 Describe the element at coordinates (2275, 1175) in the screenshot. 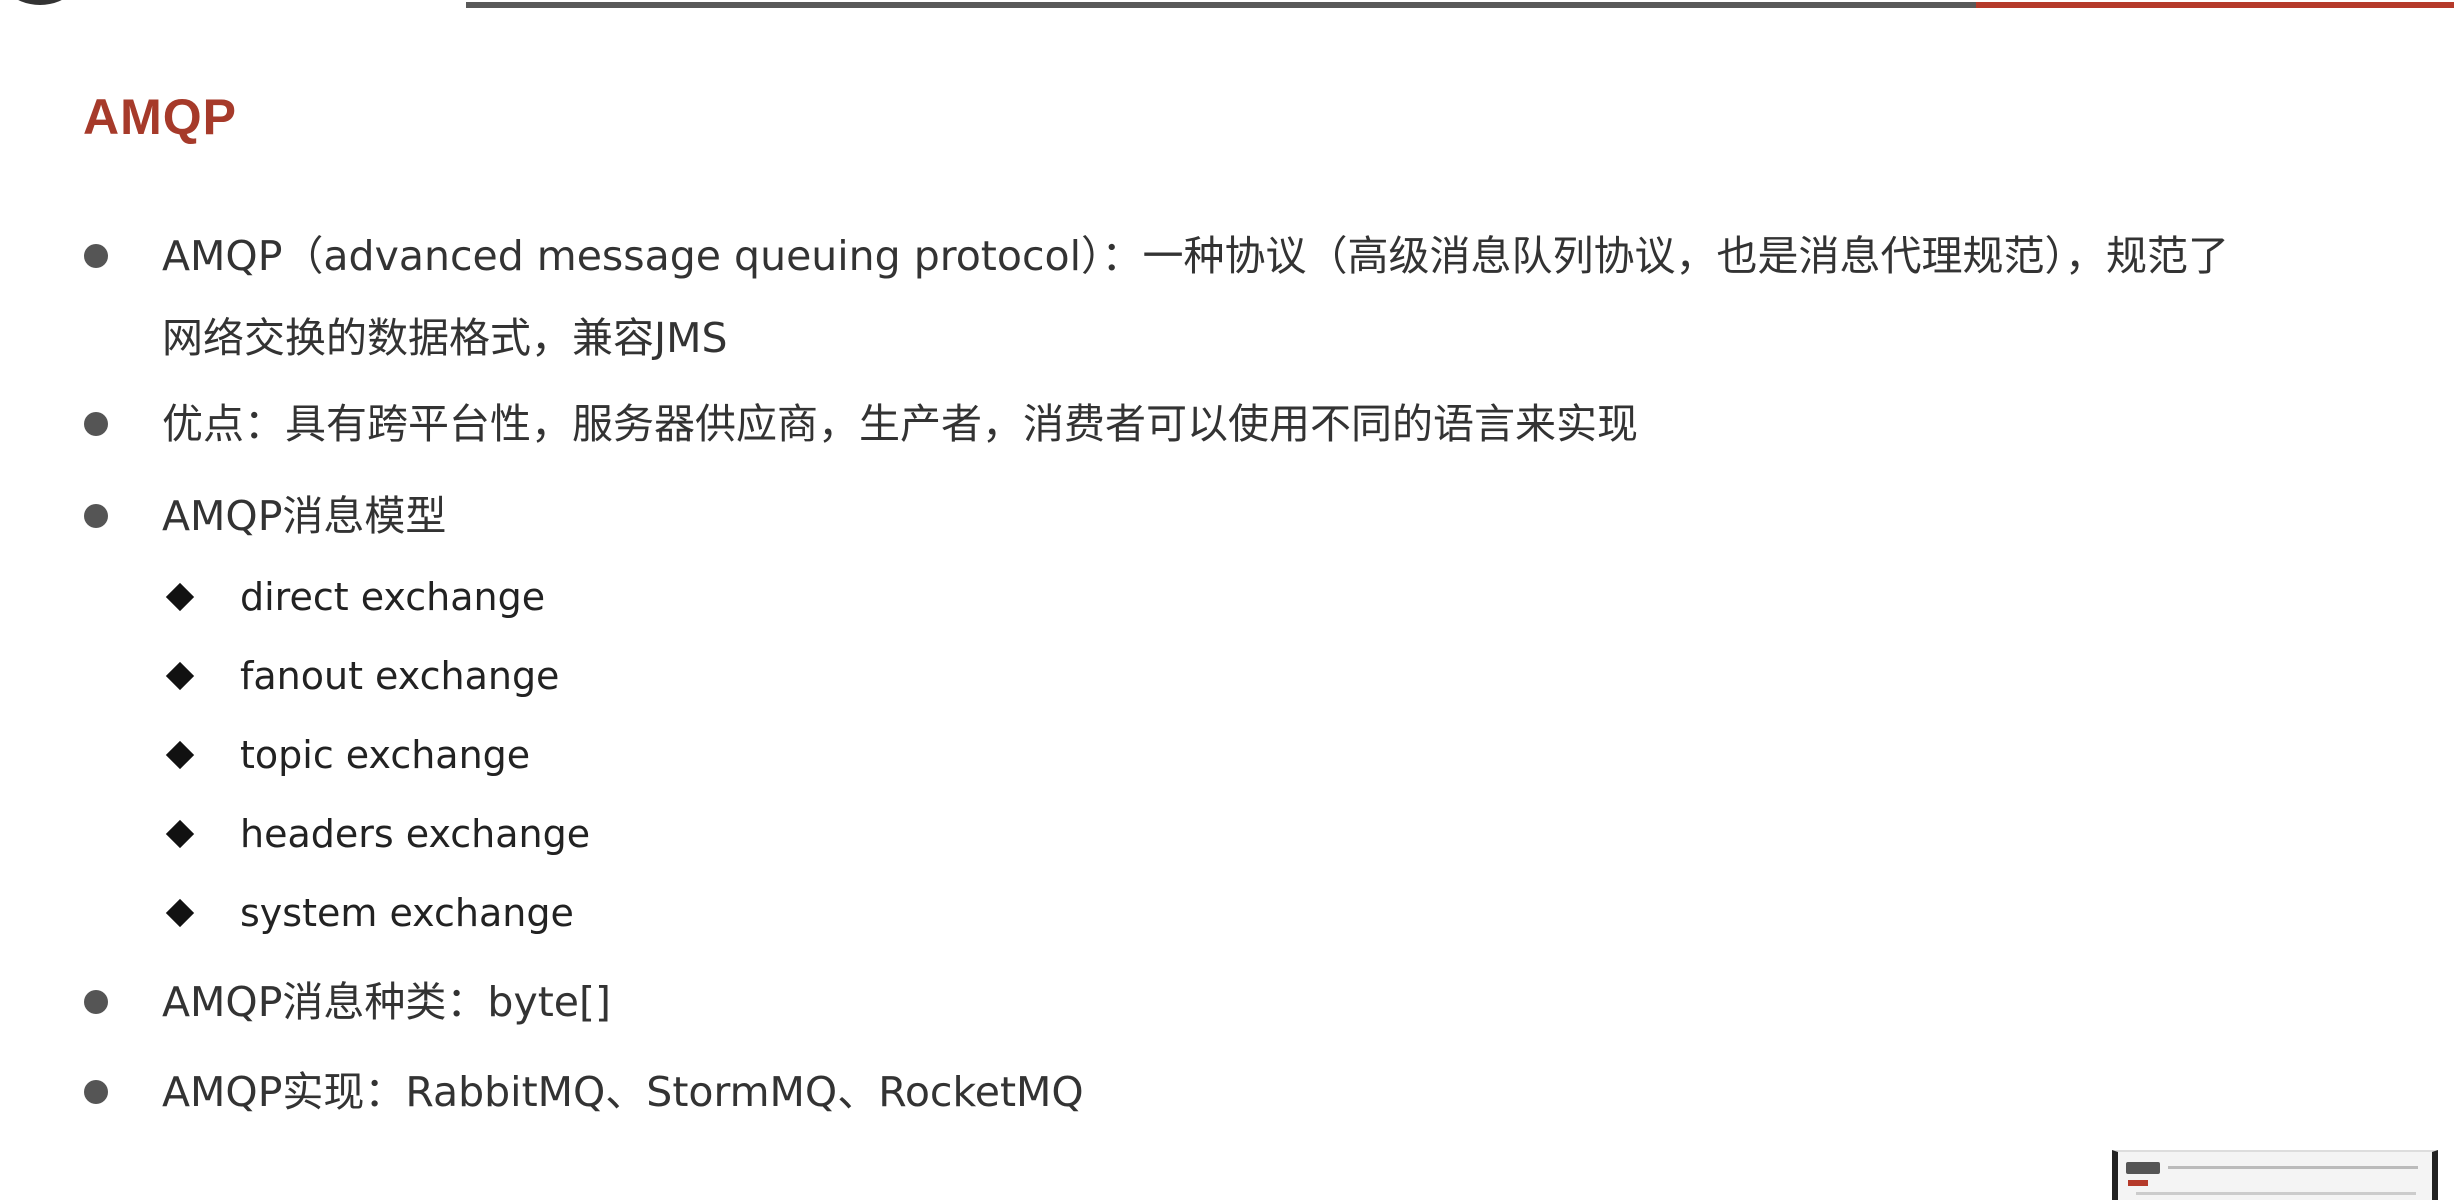

I see `next-slide-thumbnail` at that location.